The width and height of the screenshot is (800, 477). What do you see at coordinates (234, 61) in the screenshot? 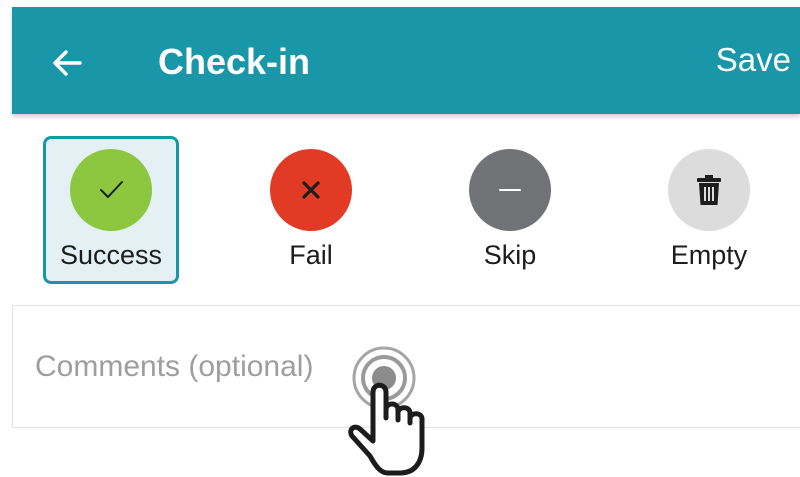
I see `page-title: Check-in` at bounding box center [234, 61].